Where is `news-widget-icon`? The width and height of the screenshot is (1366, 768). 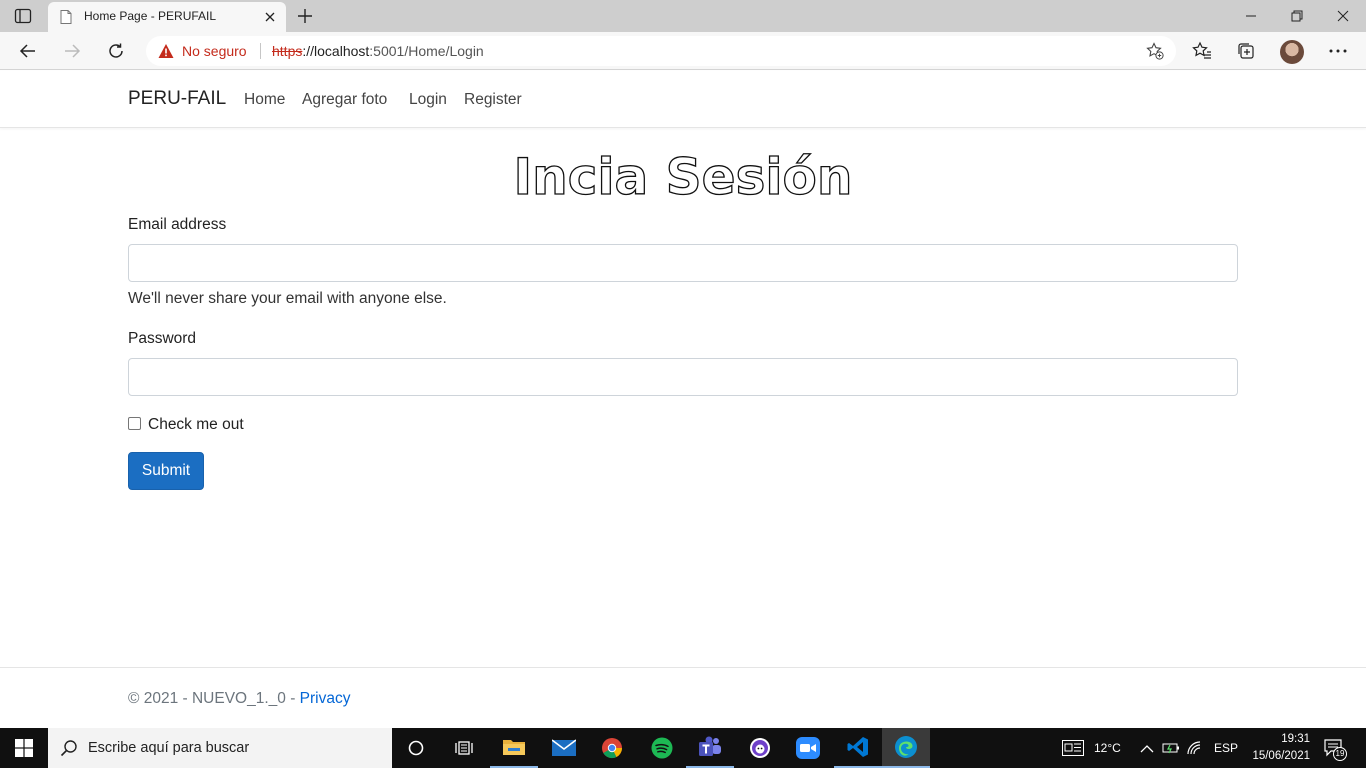
news-widget-icon is located at coordinates (1073, 748).